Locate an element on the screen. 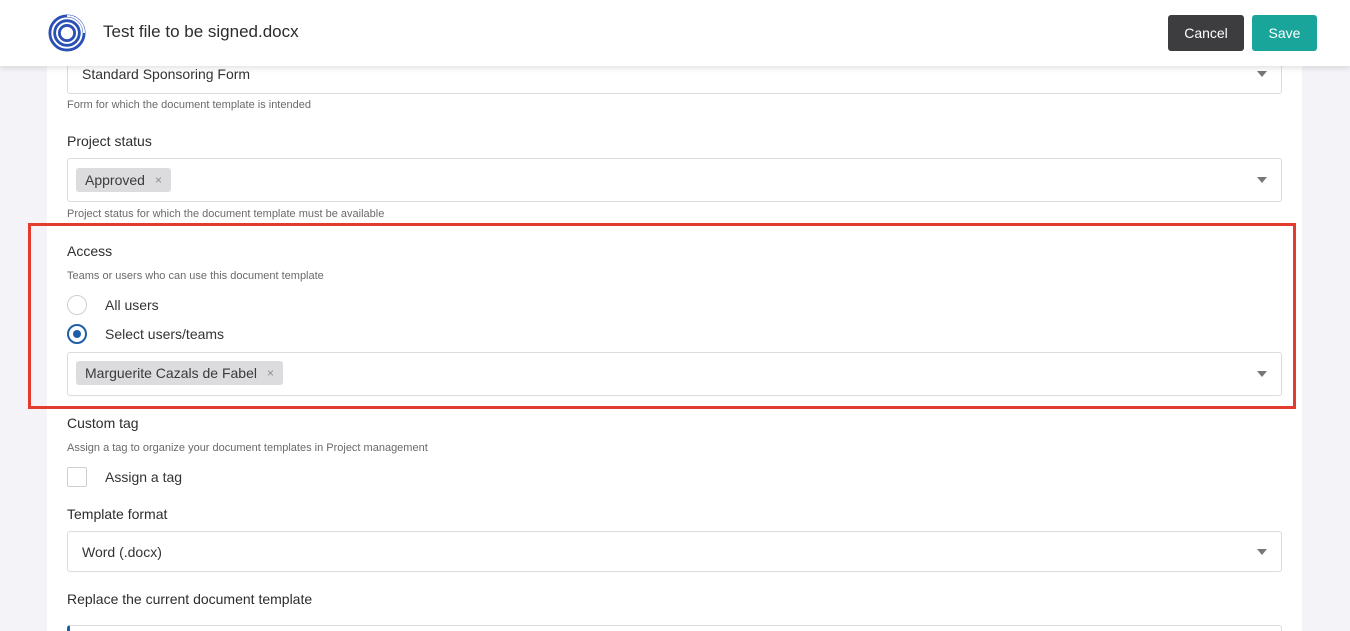  template-format-label: Template format is located at coordinates (117, 514).